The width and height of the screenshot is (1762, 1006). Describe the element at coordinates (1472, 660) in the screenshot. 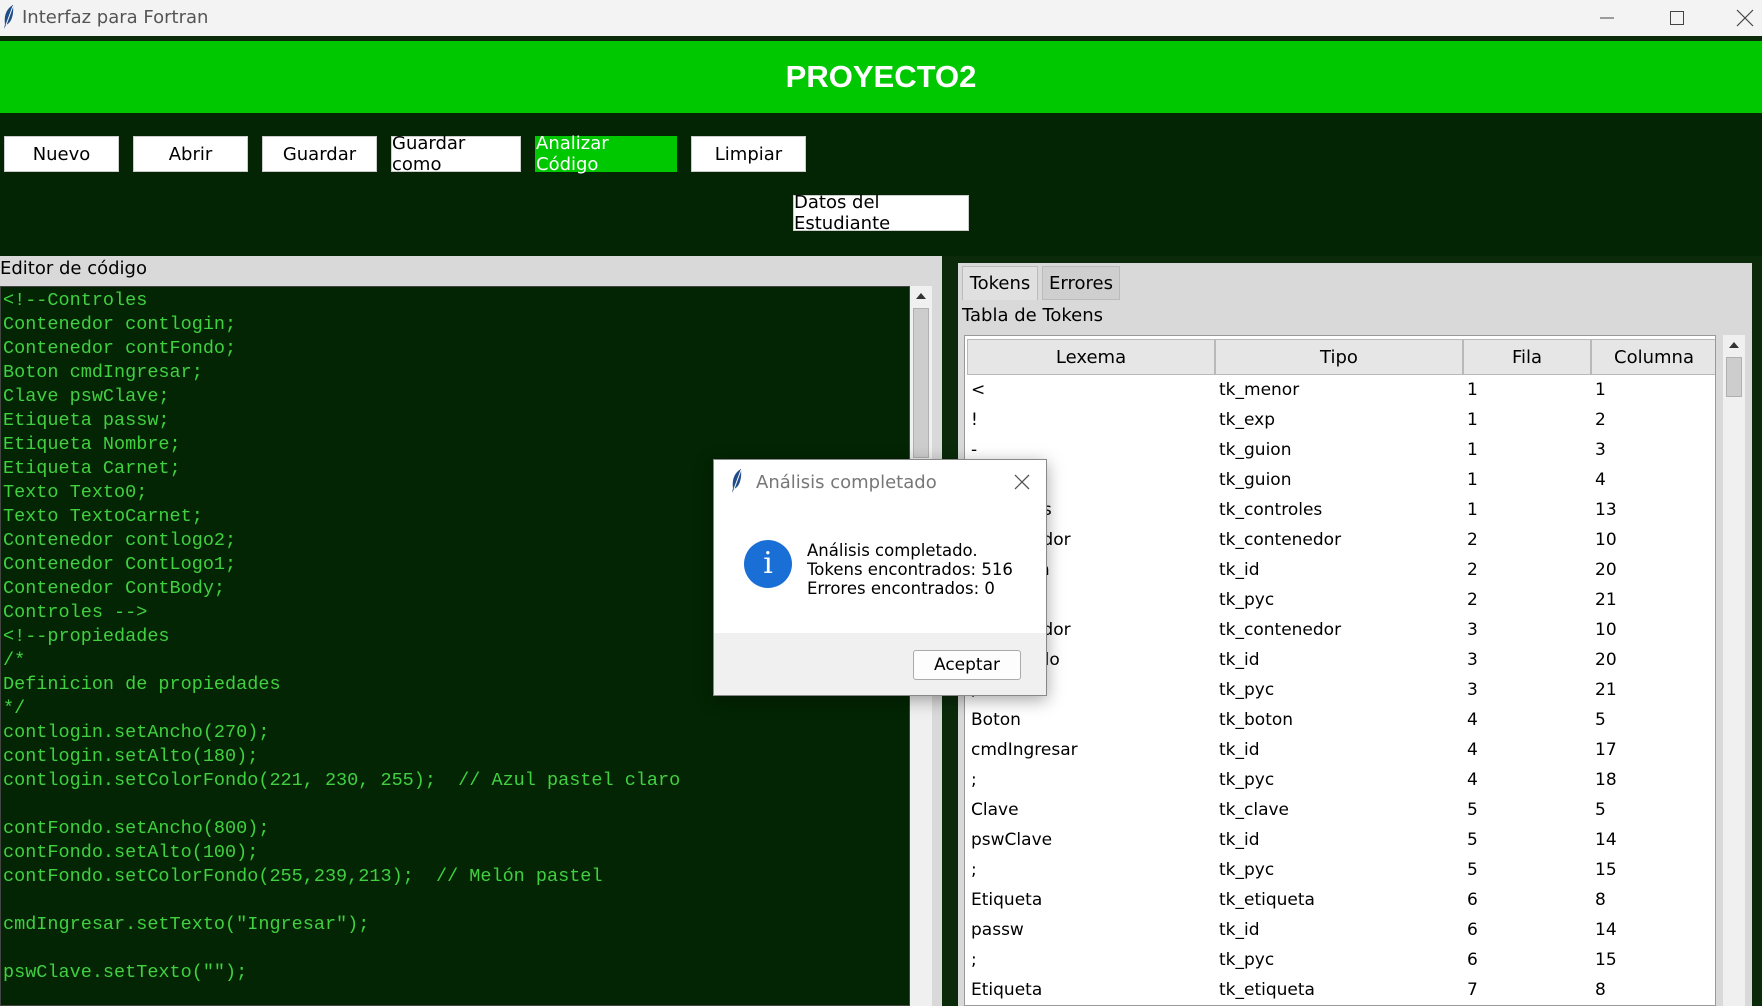

I see `fila-cell: 3` at that location.